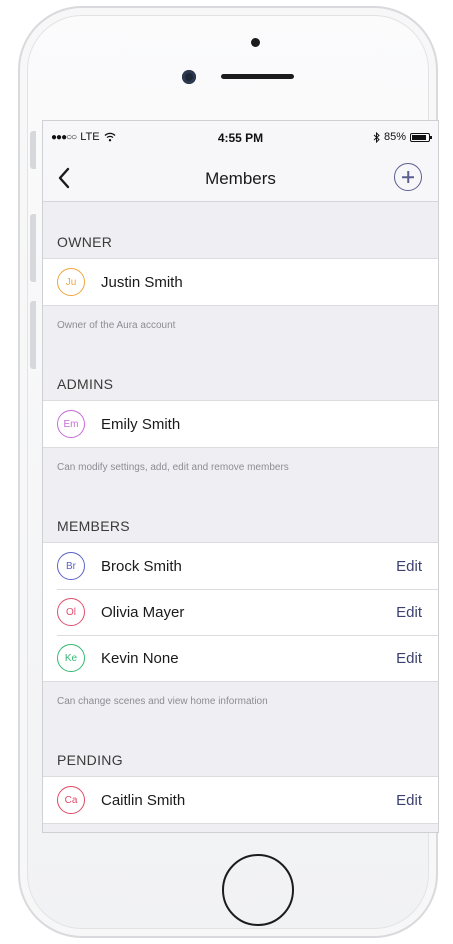 The image size is (453, 944). Describe the element at coordinates (189, 77) in the screenshot. I see `proximity-sensor` at that location.